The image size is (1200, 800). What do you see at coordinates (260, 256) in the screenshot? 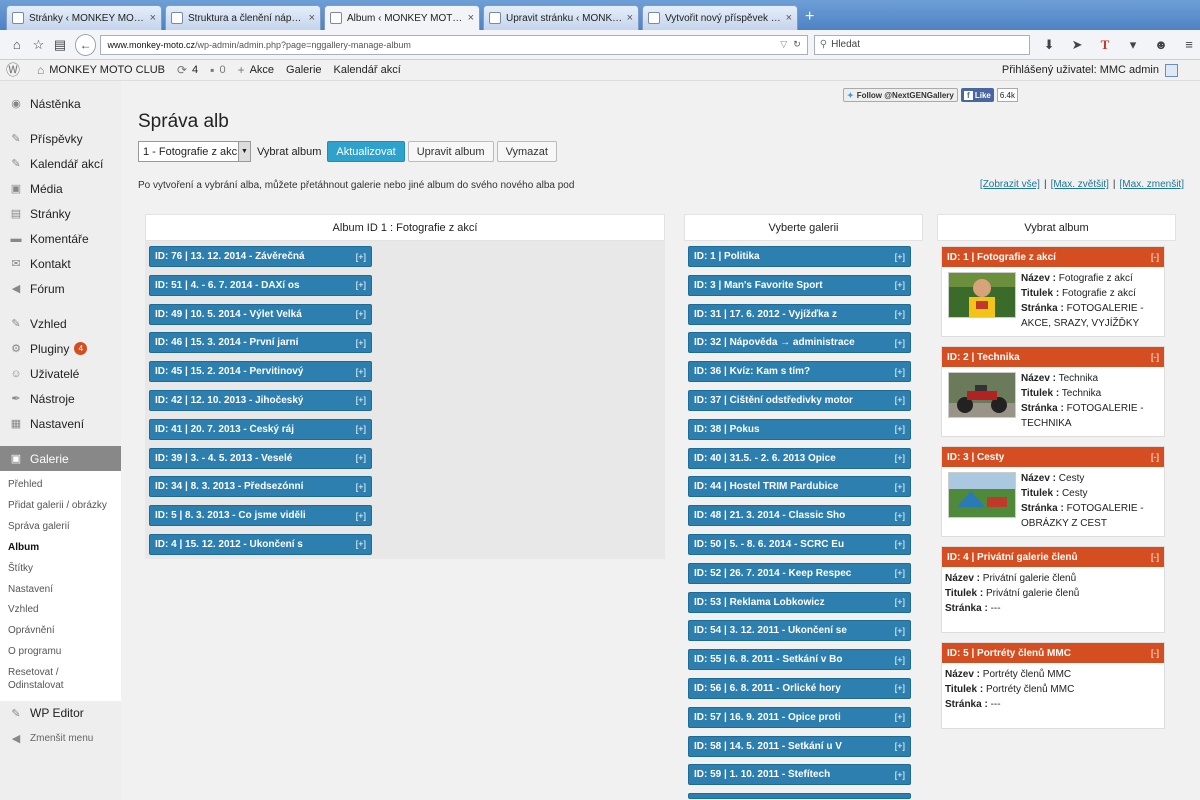
I see `gallery-tile: ID: 76 | 13. 12. 2014 - Závěrečná [+]` at bounding box center [260, 256].